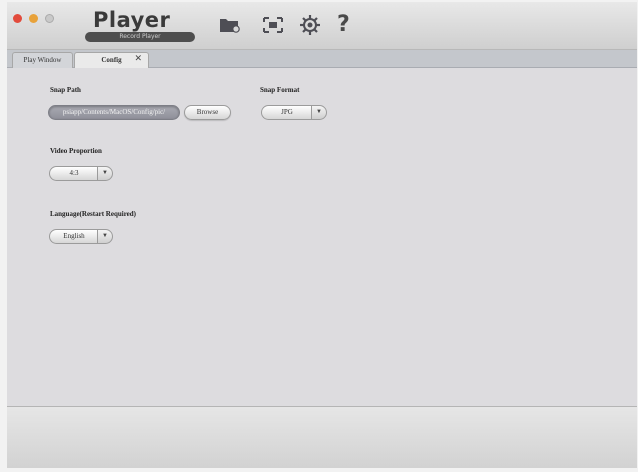 The height and width of the screenshot is (472, 638). I want to click on language-value: English, so click(73, 236).